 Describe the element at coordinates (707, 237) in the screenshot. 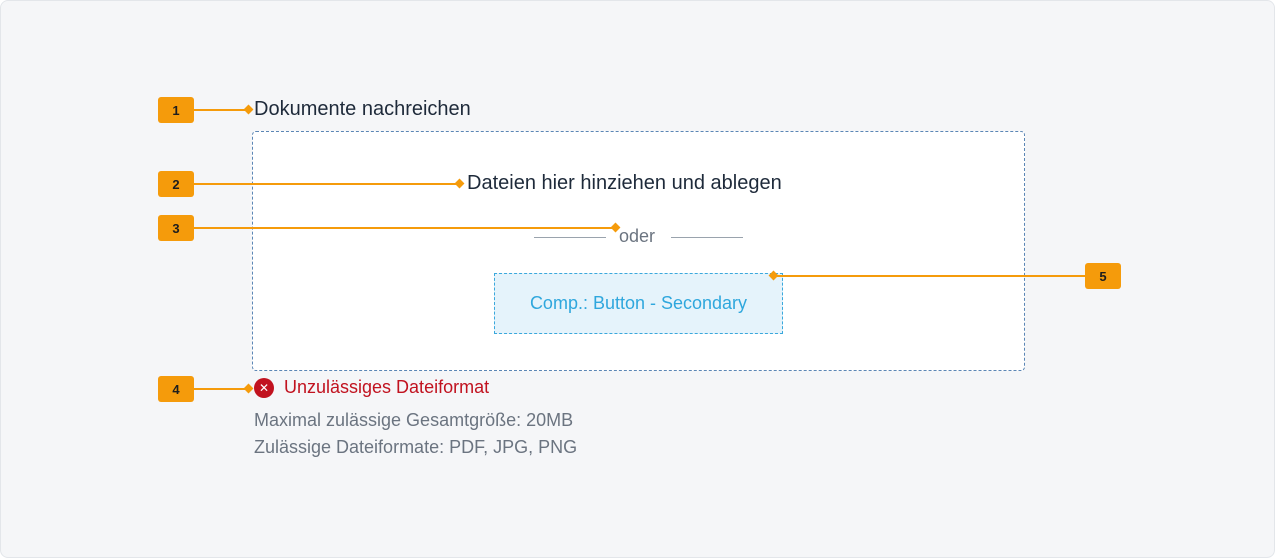

I see `separator-line-right` at that location.